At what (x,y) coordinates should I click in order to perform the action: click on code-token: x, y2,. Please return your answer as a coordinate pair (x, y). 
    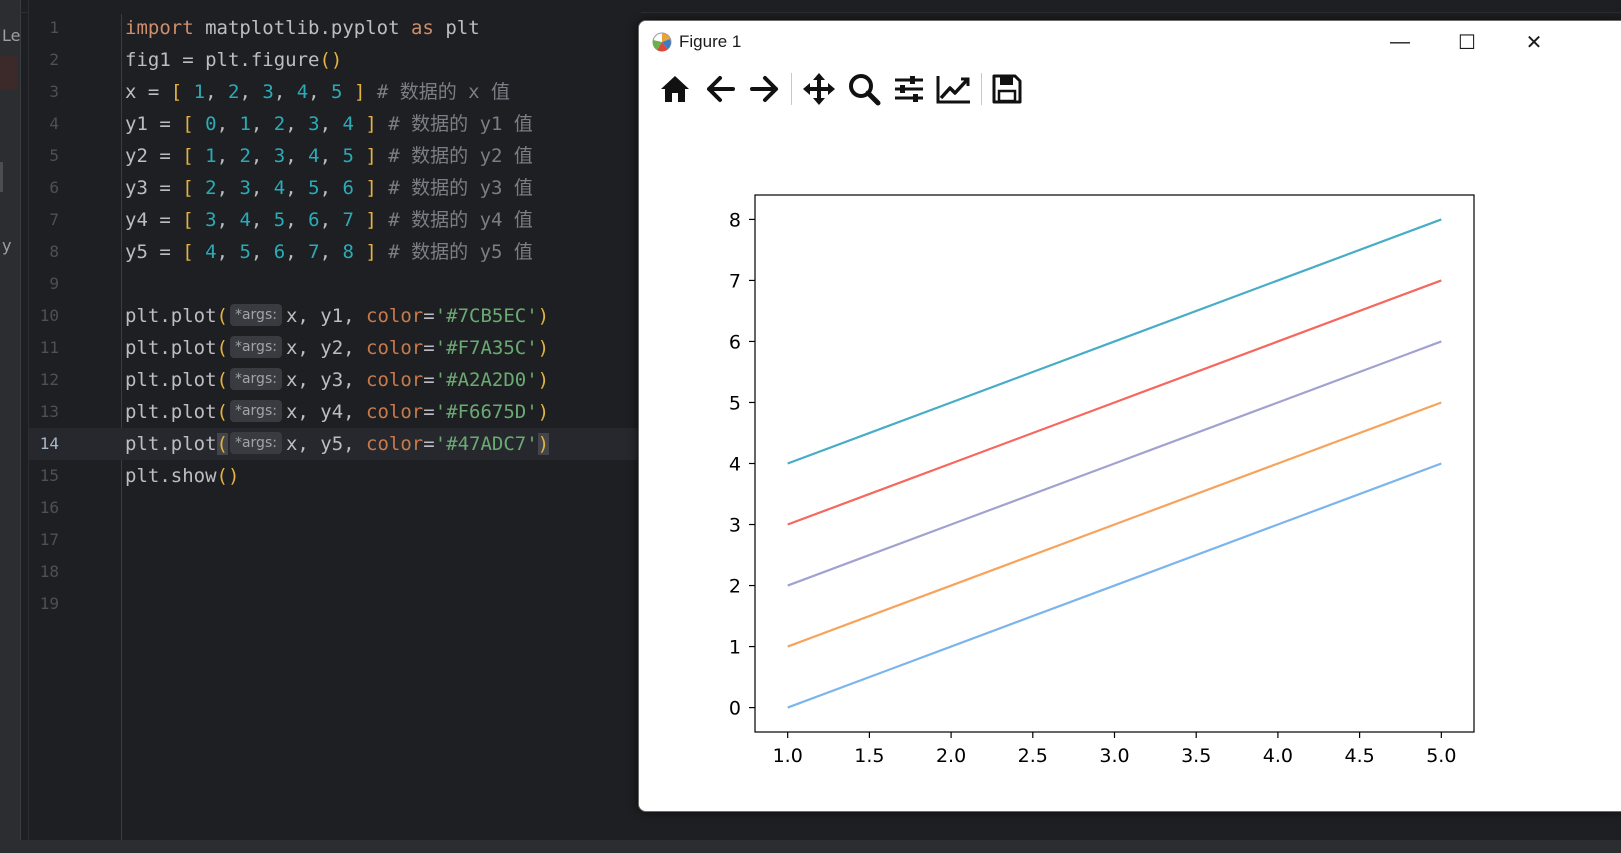
    Looking at the image, I should click on (326, 348).